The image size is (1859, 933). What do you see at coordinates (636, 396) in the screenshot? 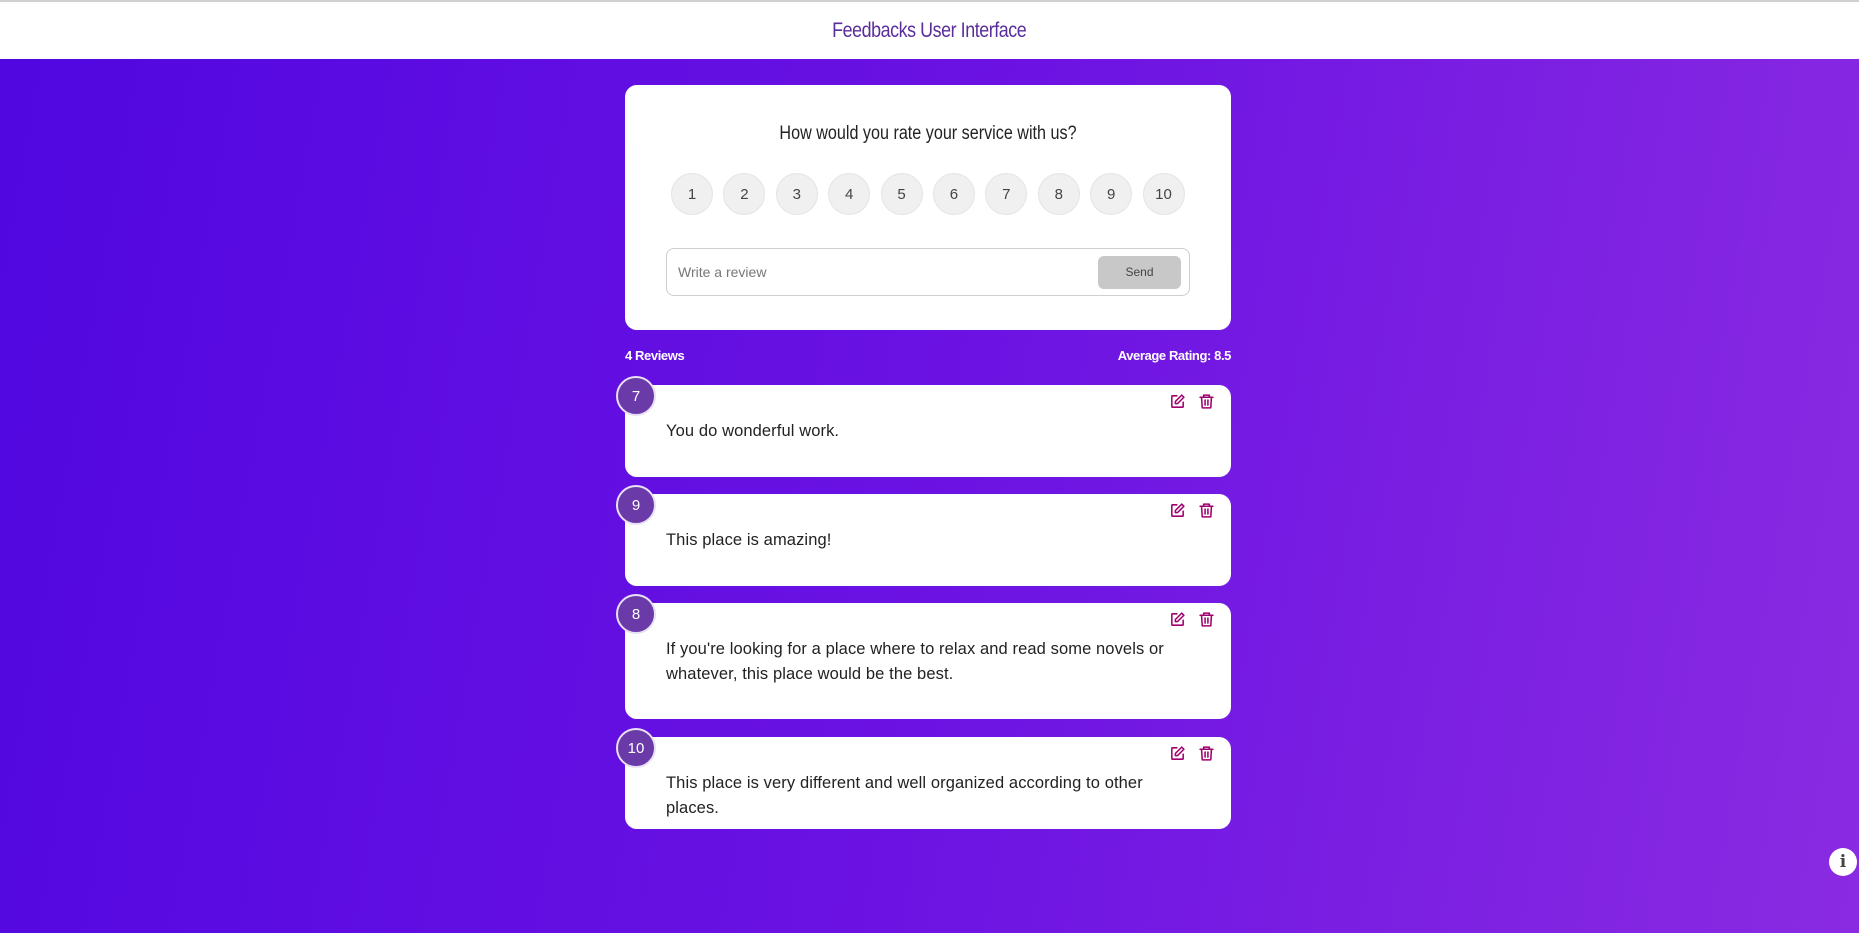
I see `review-rating-badge: 7` at bounding box center [636, 396].